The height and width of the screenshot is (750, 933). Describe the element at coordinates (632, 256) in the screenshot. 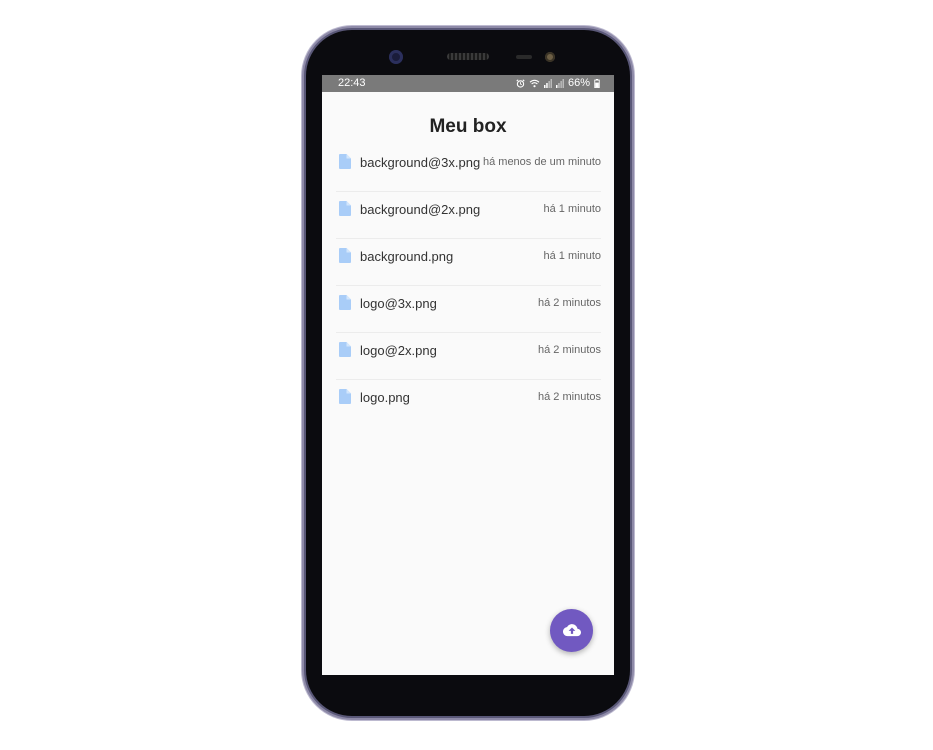

I see `power-button` at that location.